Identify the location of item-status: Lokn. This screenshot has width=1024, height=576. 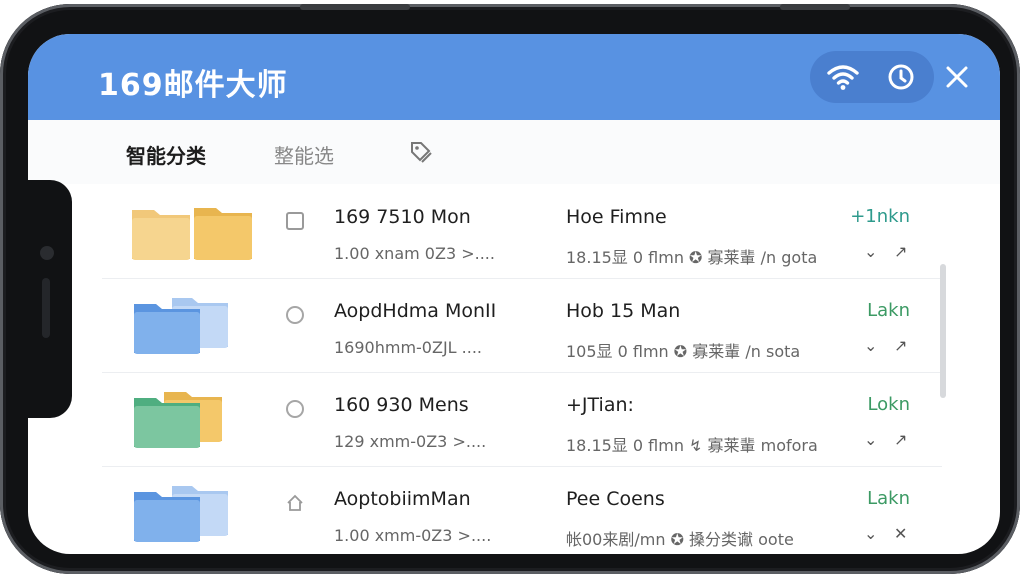
(888, 404).